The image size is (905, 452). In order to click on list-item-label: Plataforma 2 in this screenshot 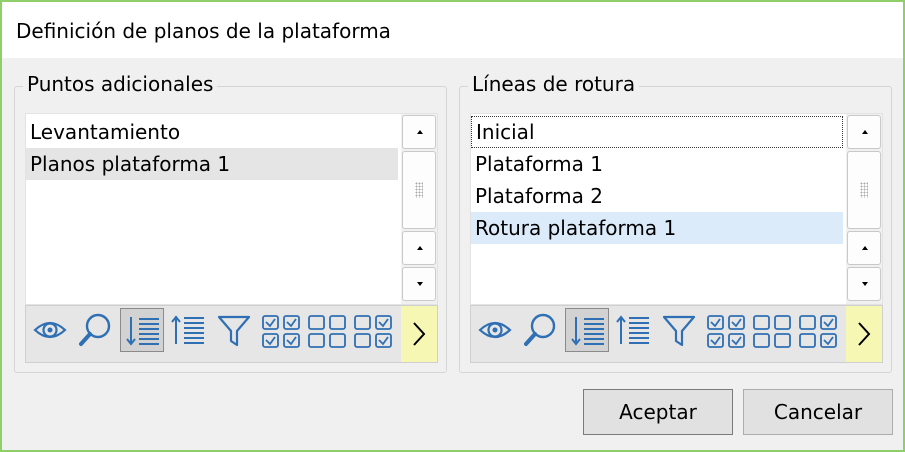, I will do `click(539, 196)`.